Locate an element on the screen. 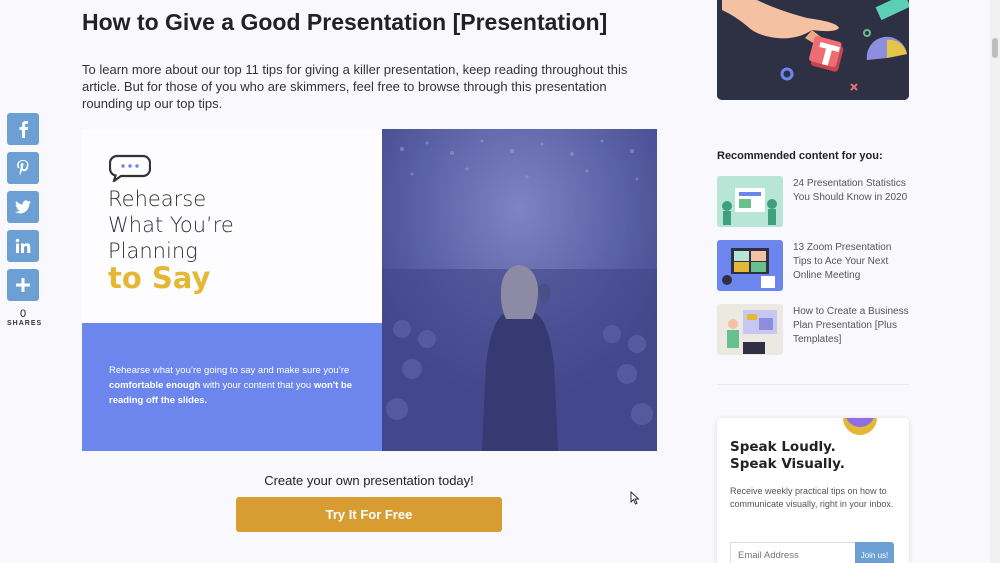 The image size is (1000, 563). try-it-free-button: Try It For Free is located at coordinates (369, 514).